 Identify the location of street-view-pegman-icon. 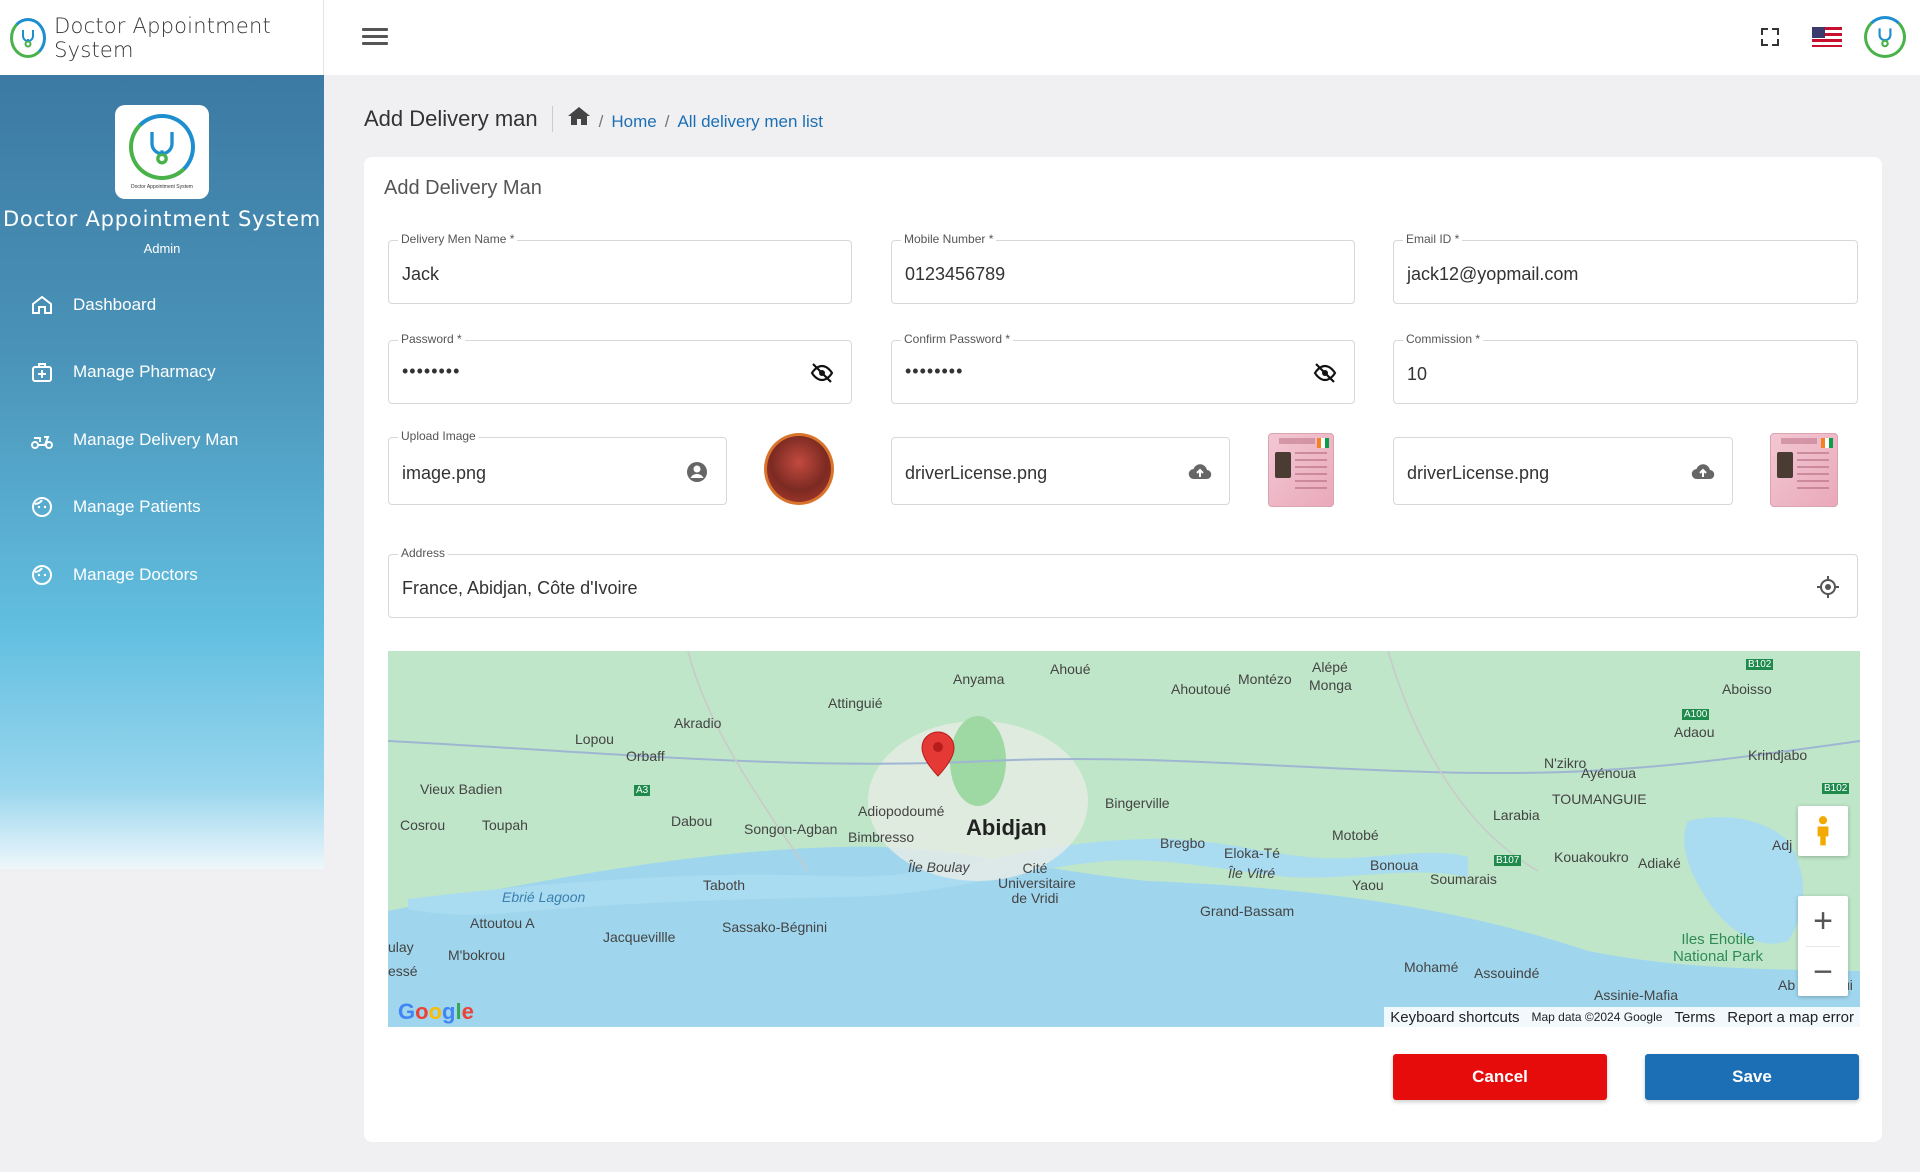
(1823, 831).